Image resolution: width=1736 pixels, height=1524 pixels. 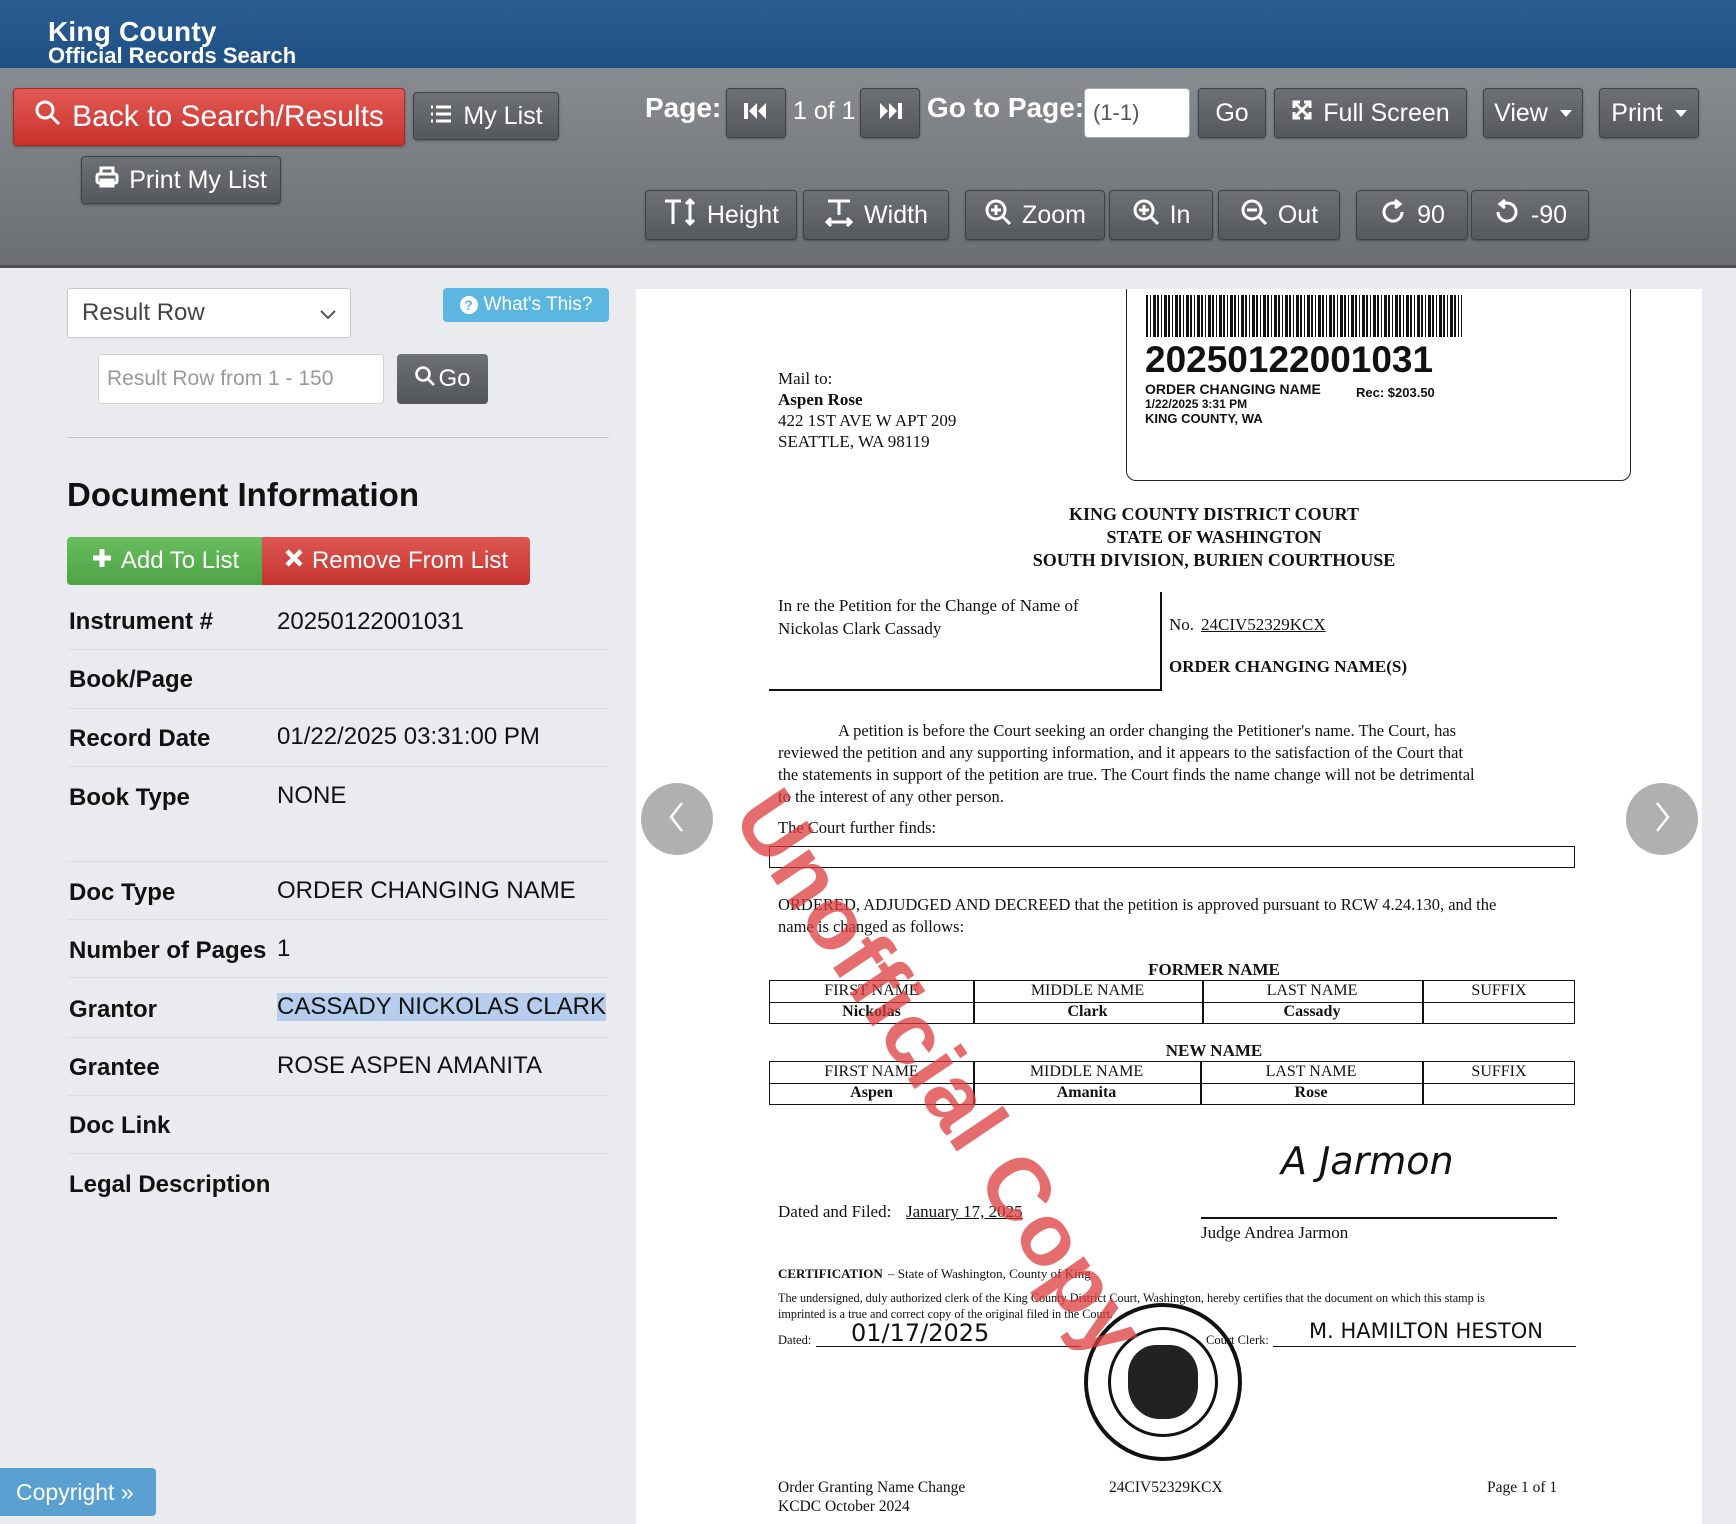 What do you see at coordinates (1275, 1232) in the screenshot?
I see `judge-name: Judge Andrea Jarmon` at bounding box center [1275, 1232].